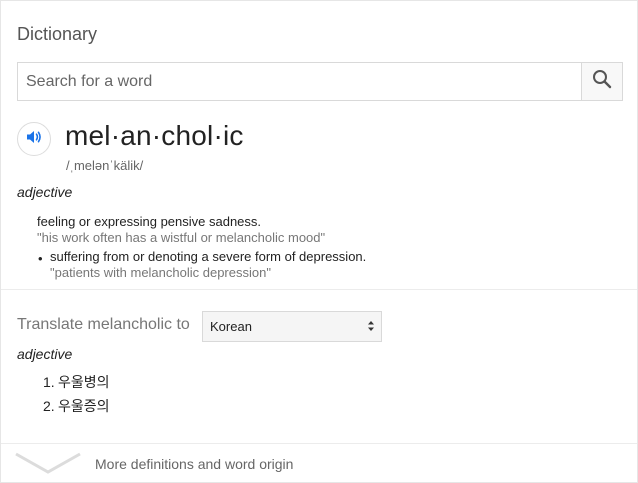  I want to click on translation-item: 1. 우울병의, so click(76, 382).